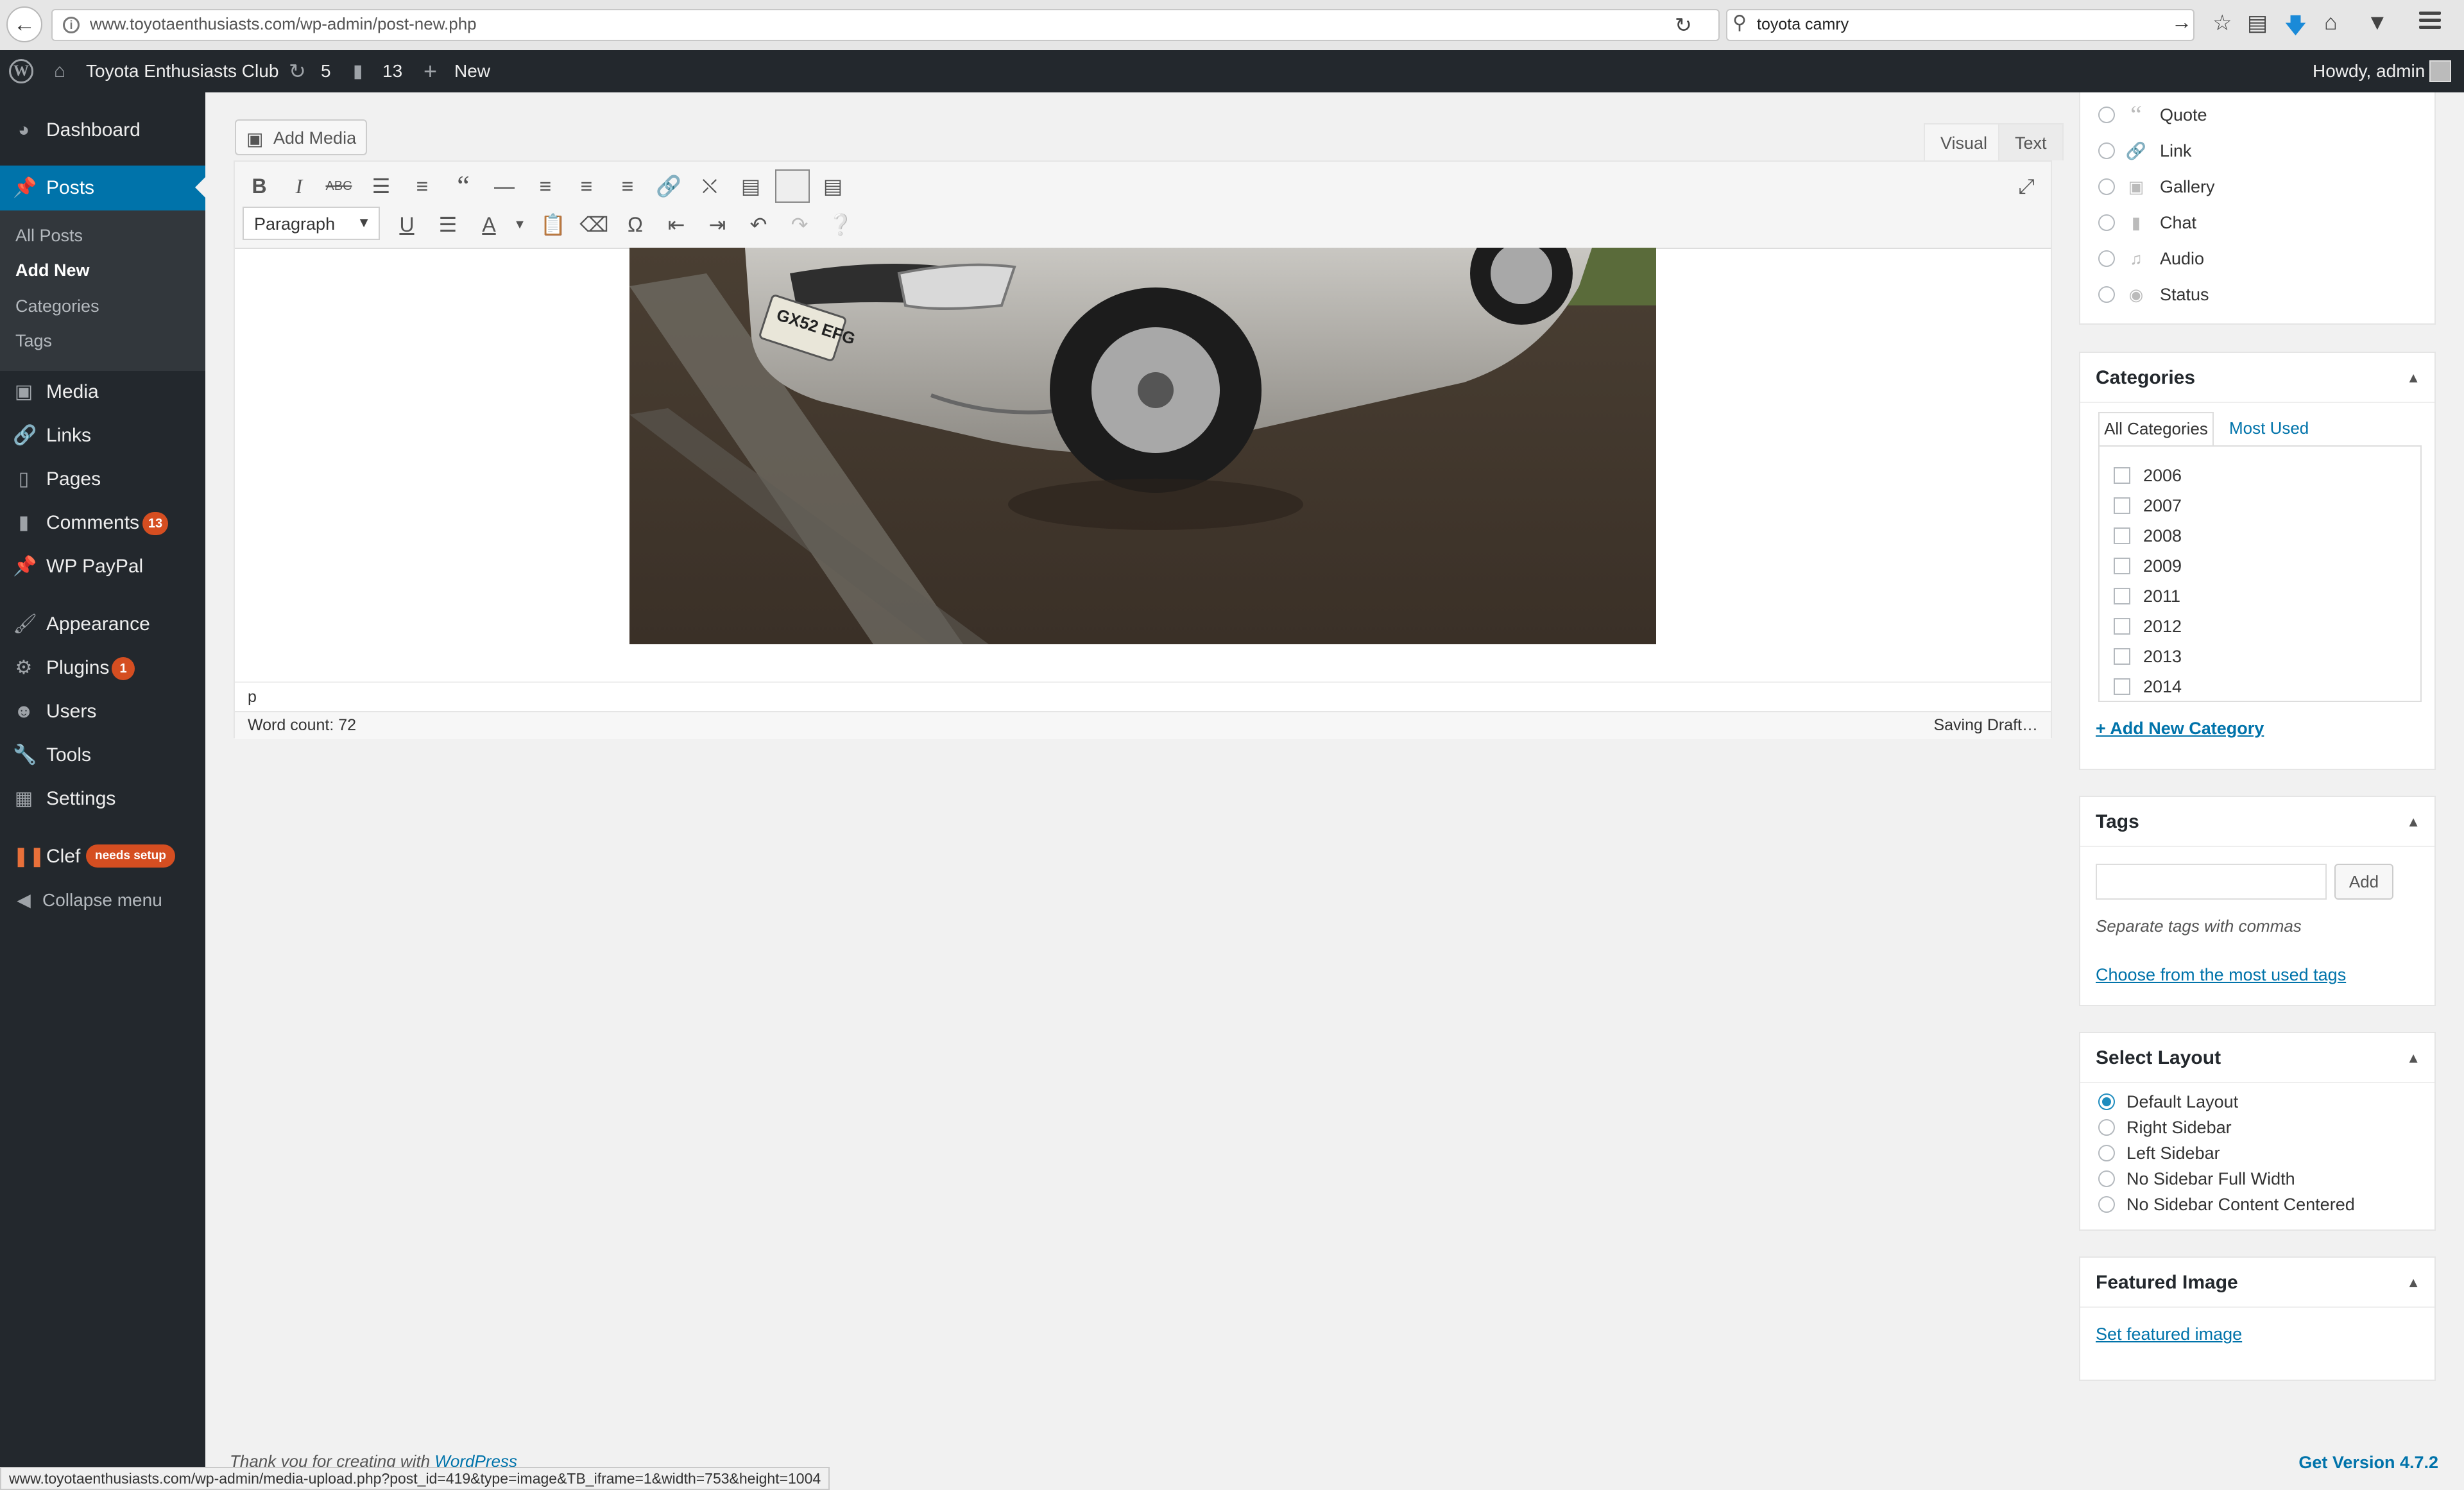  I want to click on layout-radio-right-sidebar, so click(2107, 1127).